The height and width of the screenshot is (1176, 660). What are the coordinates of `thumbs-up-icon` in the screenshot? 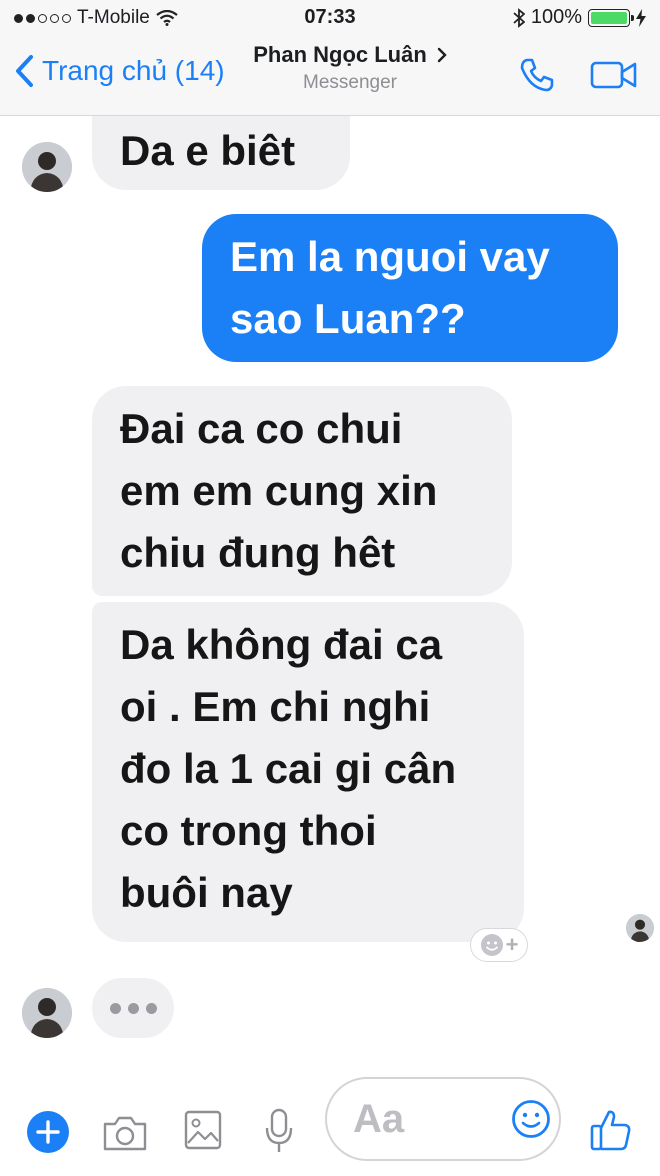 It's located at (611, 1130).